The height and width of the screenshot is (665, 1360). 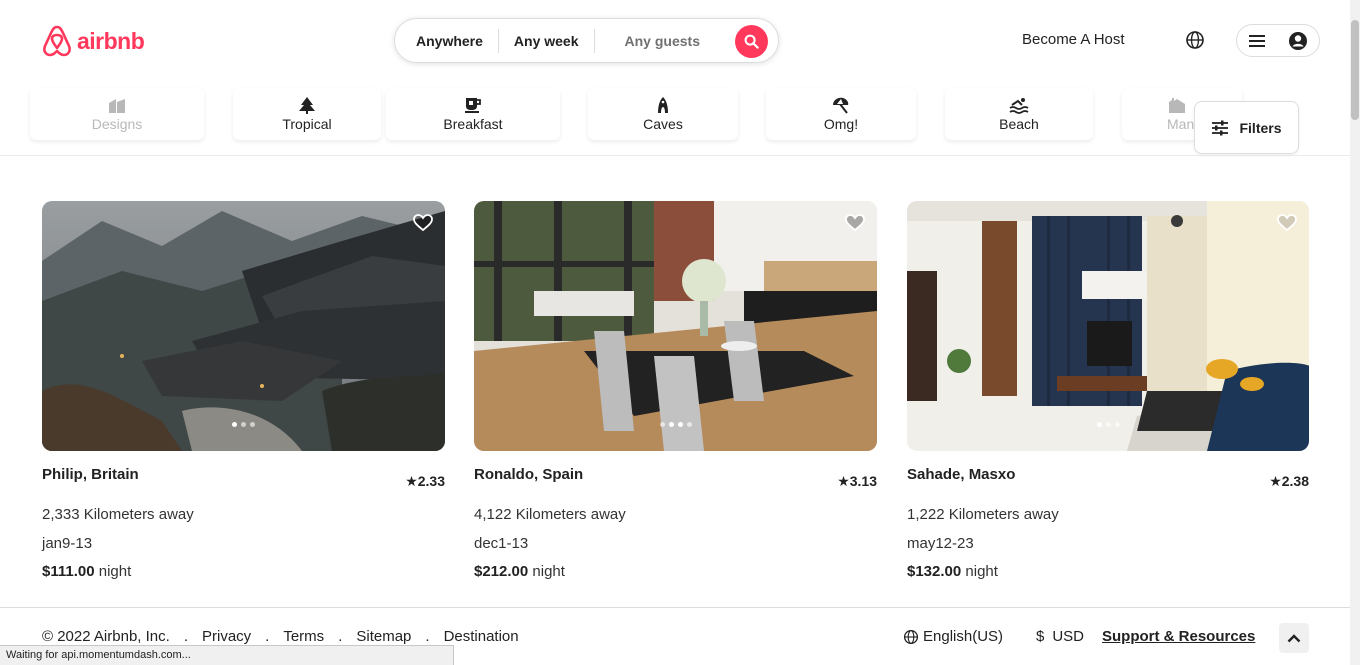 I want to click on category-label: Breakfast, so click(x=473, y=124).